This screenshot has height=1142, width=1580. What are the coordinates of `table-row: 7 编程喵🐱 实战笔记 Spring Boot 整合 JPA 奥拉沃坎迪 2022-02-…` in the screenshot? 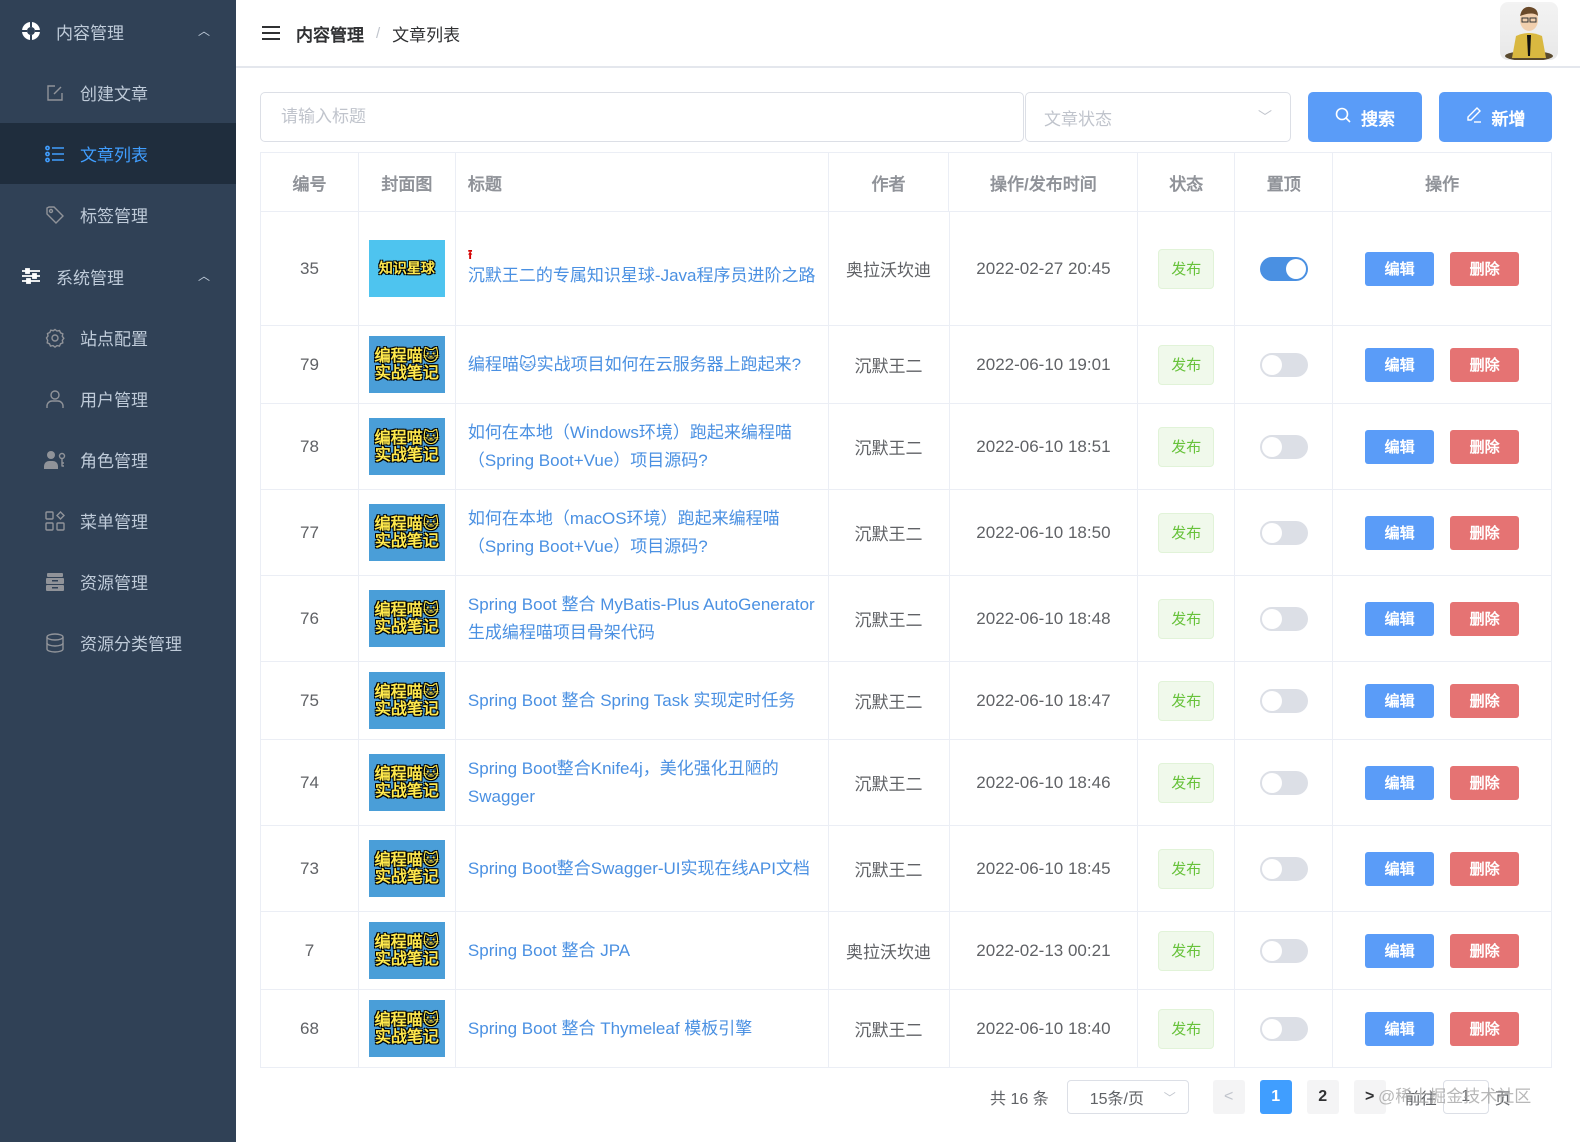 It's located at (906, 951).